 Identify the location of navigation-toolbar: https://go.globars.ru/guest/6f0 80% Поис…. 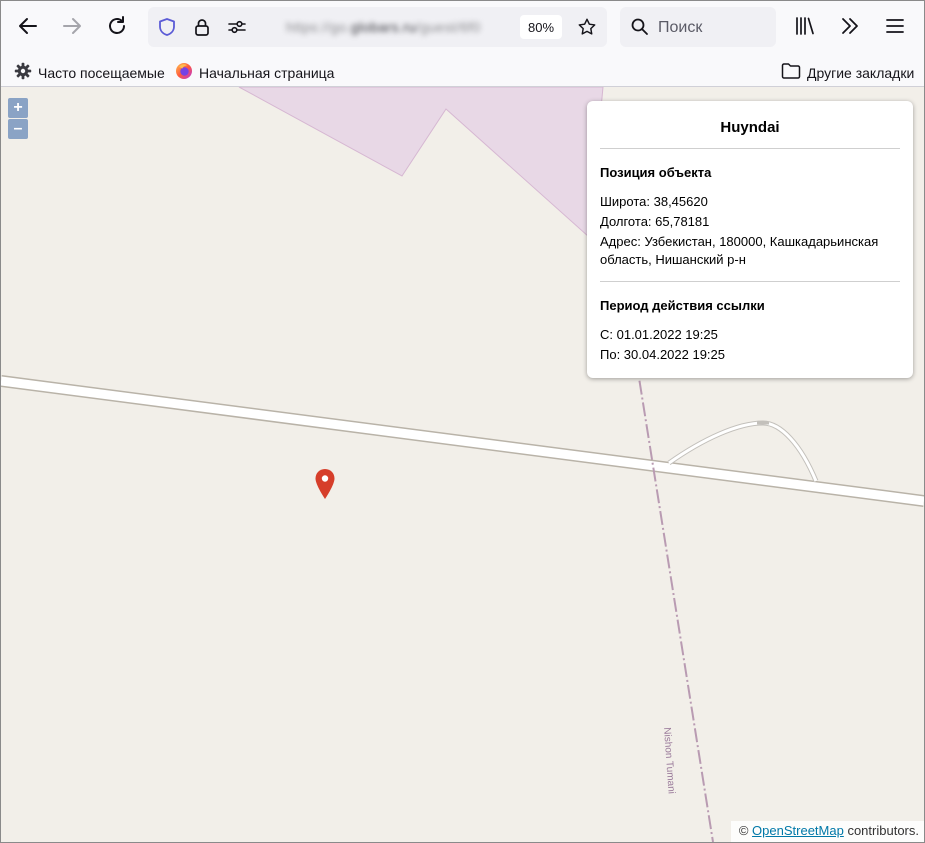
(462, 28).